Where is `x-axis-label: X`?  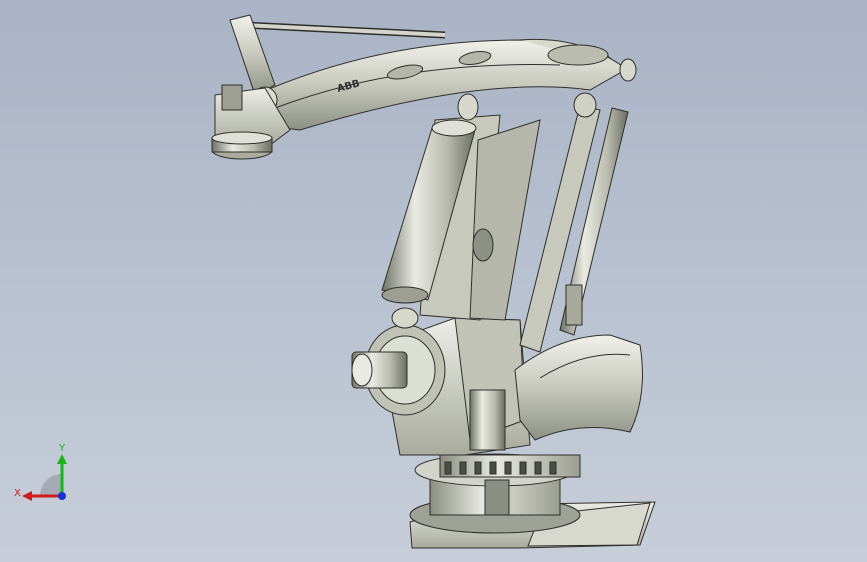
x-axis-label: X is located at coordinates (17, 493).